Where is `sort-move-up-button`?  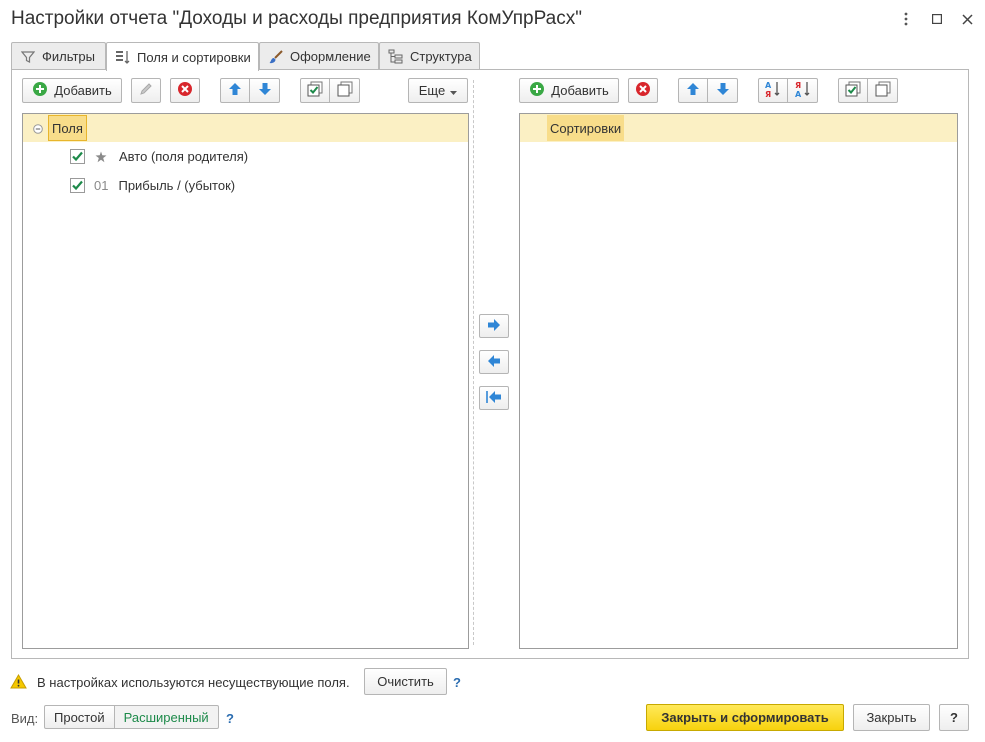 sort-move-up-button is located at coordinates (693, 90).